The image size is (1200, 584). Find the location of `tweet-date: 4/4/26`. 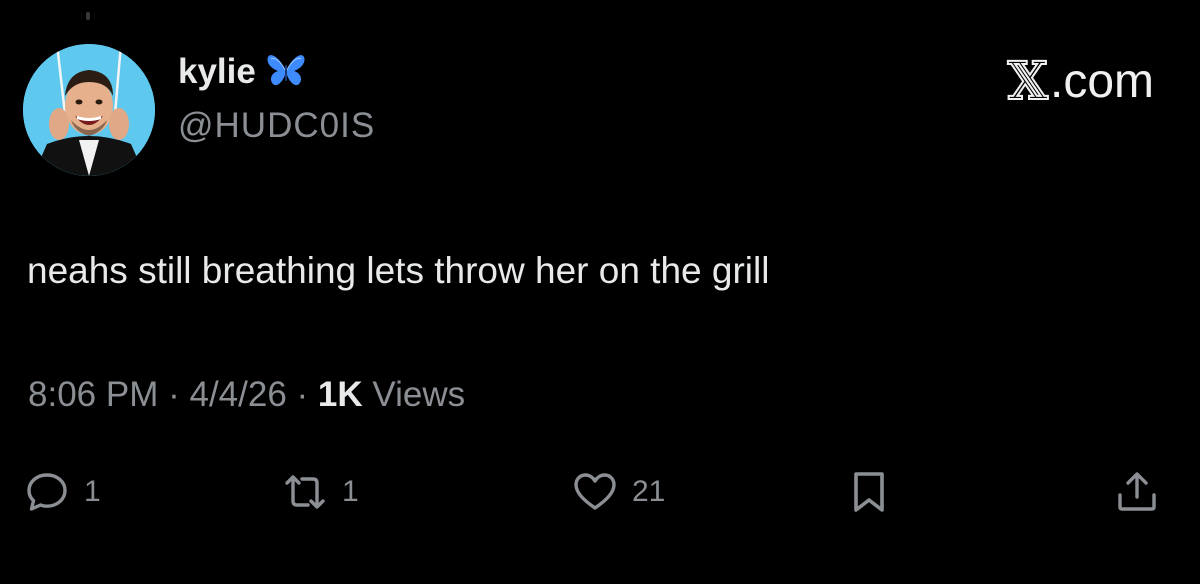

tweet-date: 4/4/26 is located at coordinates (237, 394).